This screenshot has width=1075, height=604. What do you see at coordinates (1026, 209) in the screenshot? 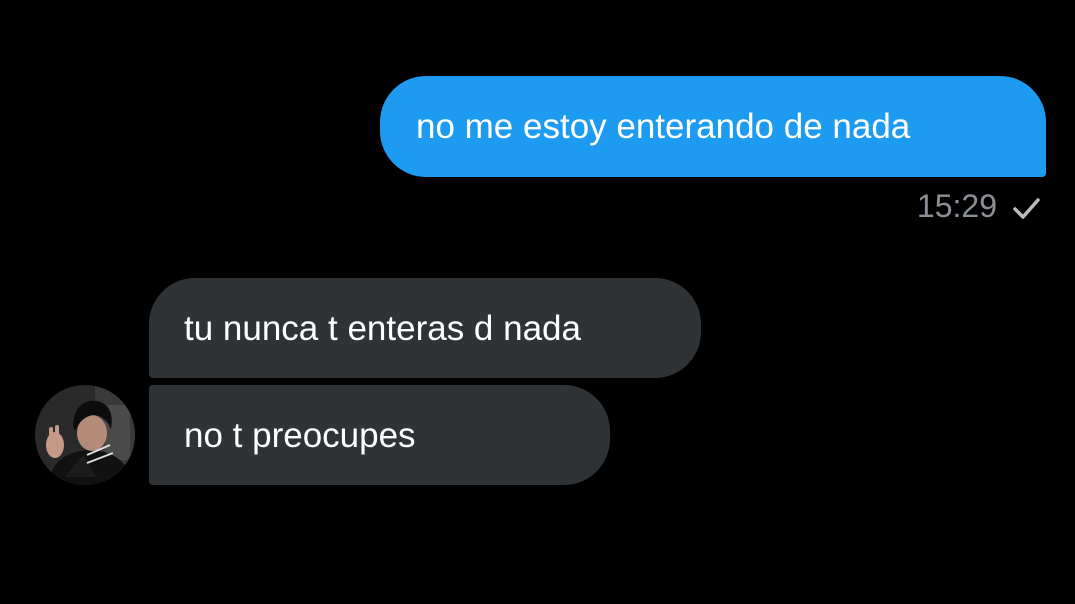
I see `check-icon` at bounding box center [1026, 209].